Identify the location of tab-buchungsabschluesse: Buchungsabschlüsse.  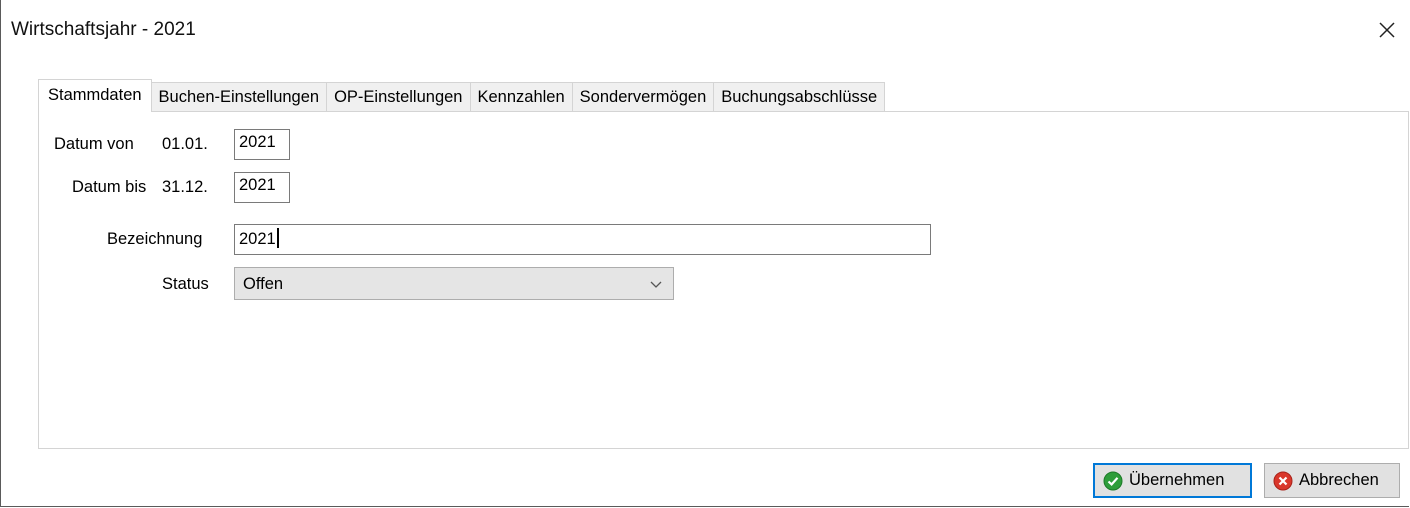
(799, 96).